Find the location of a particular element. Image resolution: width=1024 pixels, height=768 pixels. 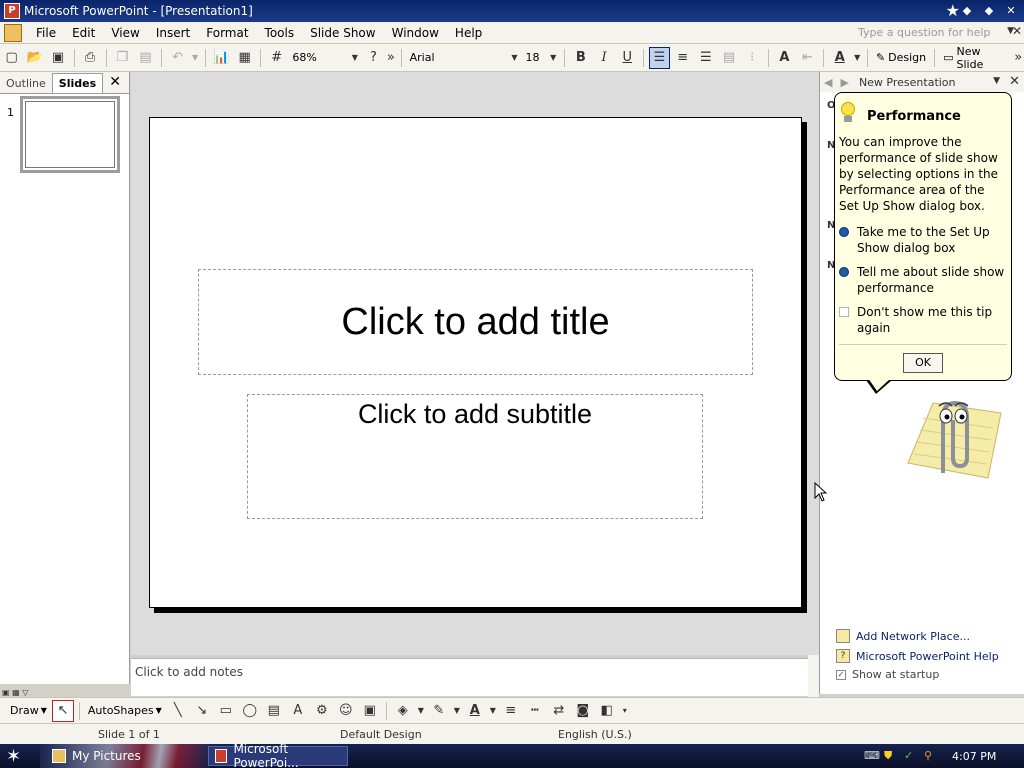

line-icon: ╲ is located at coordinates (178, 711).